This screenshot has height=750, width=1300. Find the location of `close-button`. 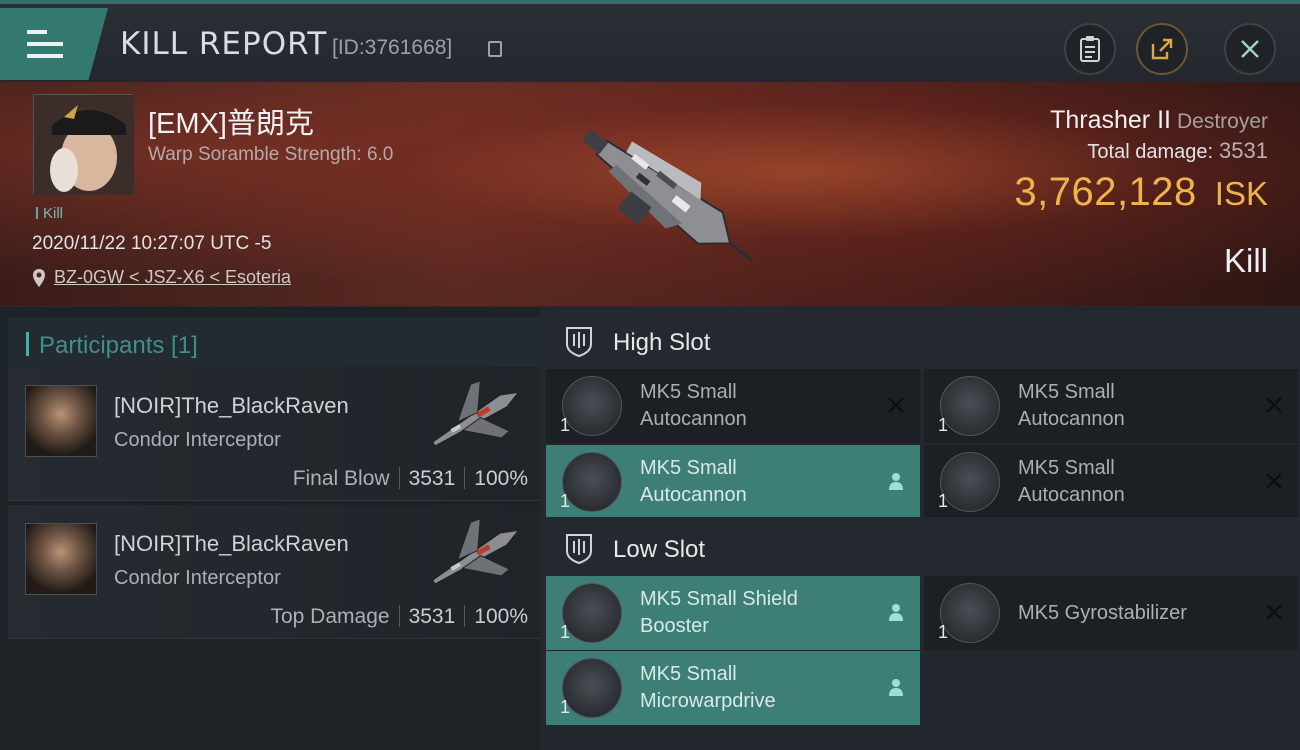

close-button is located at coordinates (1250, 49).